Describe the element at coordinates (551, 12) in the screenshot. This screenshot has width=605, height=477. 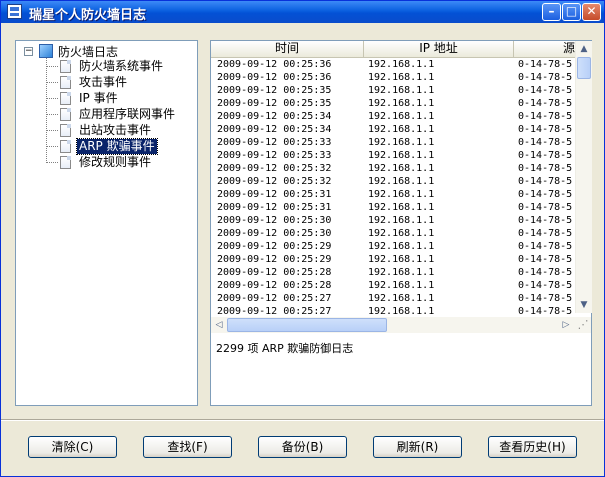
I see `minimize-button: –` at that location.